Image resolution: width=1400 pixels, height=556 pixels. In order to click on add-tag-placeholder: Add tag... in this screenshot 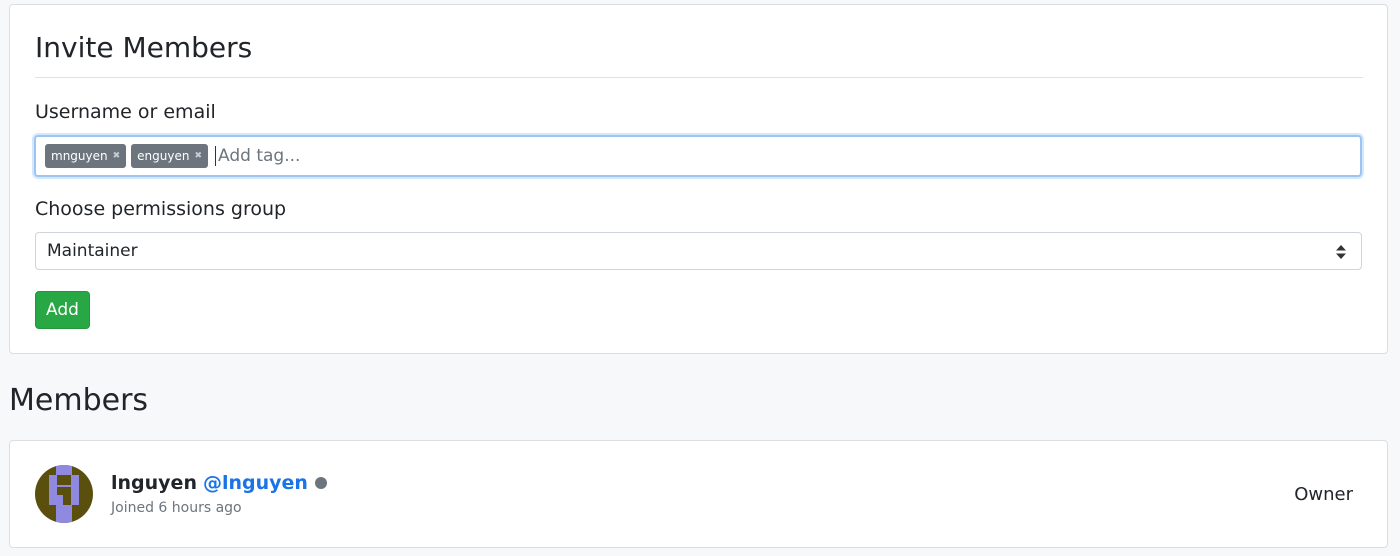, I will do `click(257, 156)`.